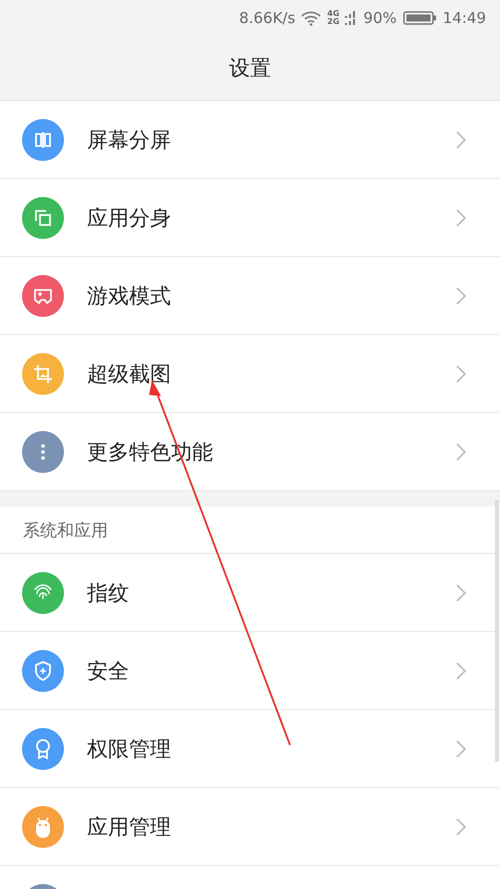 Image resolution: width=500 pixels, height=889 pixels. I want to click on settings-row: 应用分身, so click(250, 218).